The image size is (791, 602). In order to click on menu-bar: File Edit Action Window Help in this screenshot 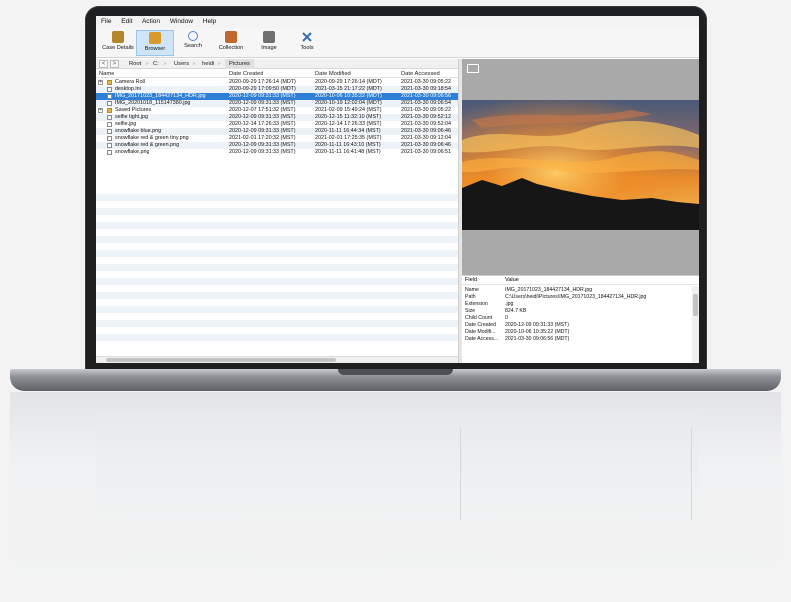, I will do `click(397, 22)`.